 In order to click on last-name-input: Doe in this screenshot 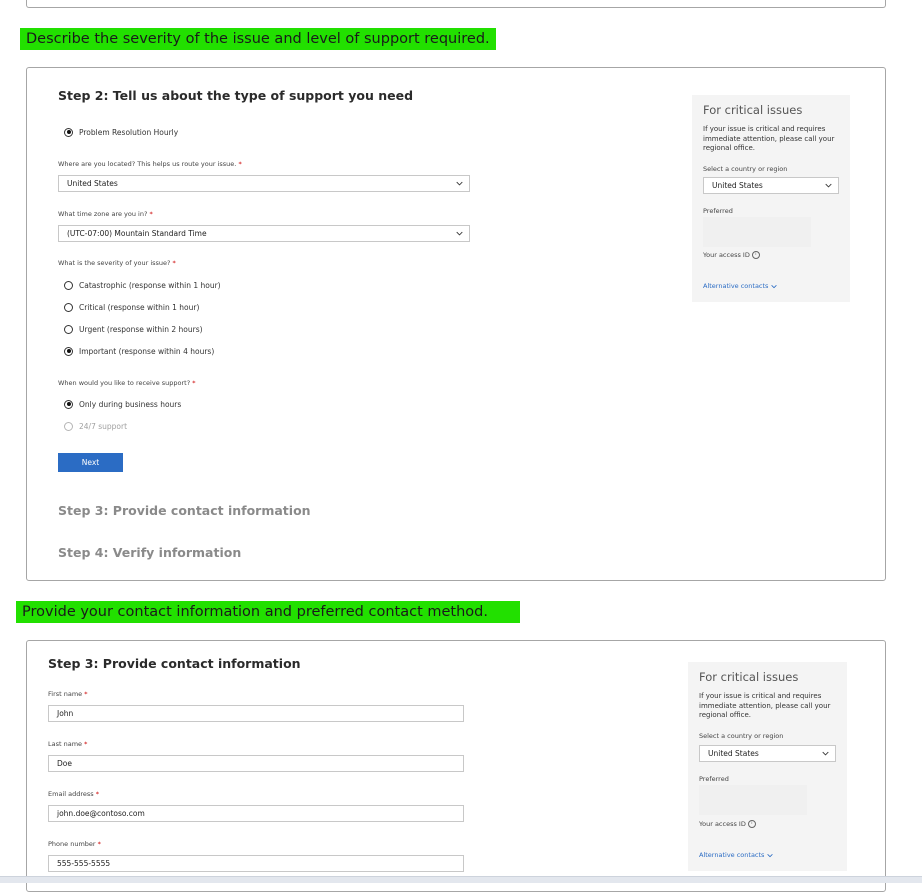, I will do `click(256, 763)`.